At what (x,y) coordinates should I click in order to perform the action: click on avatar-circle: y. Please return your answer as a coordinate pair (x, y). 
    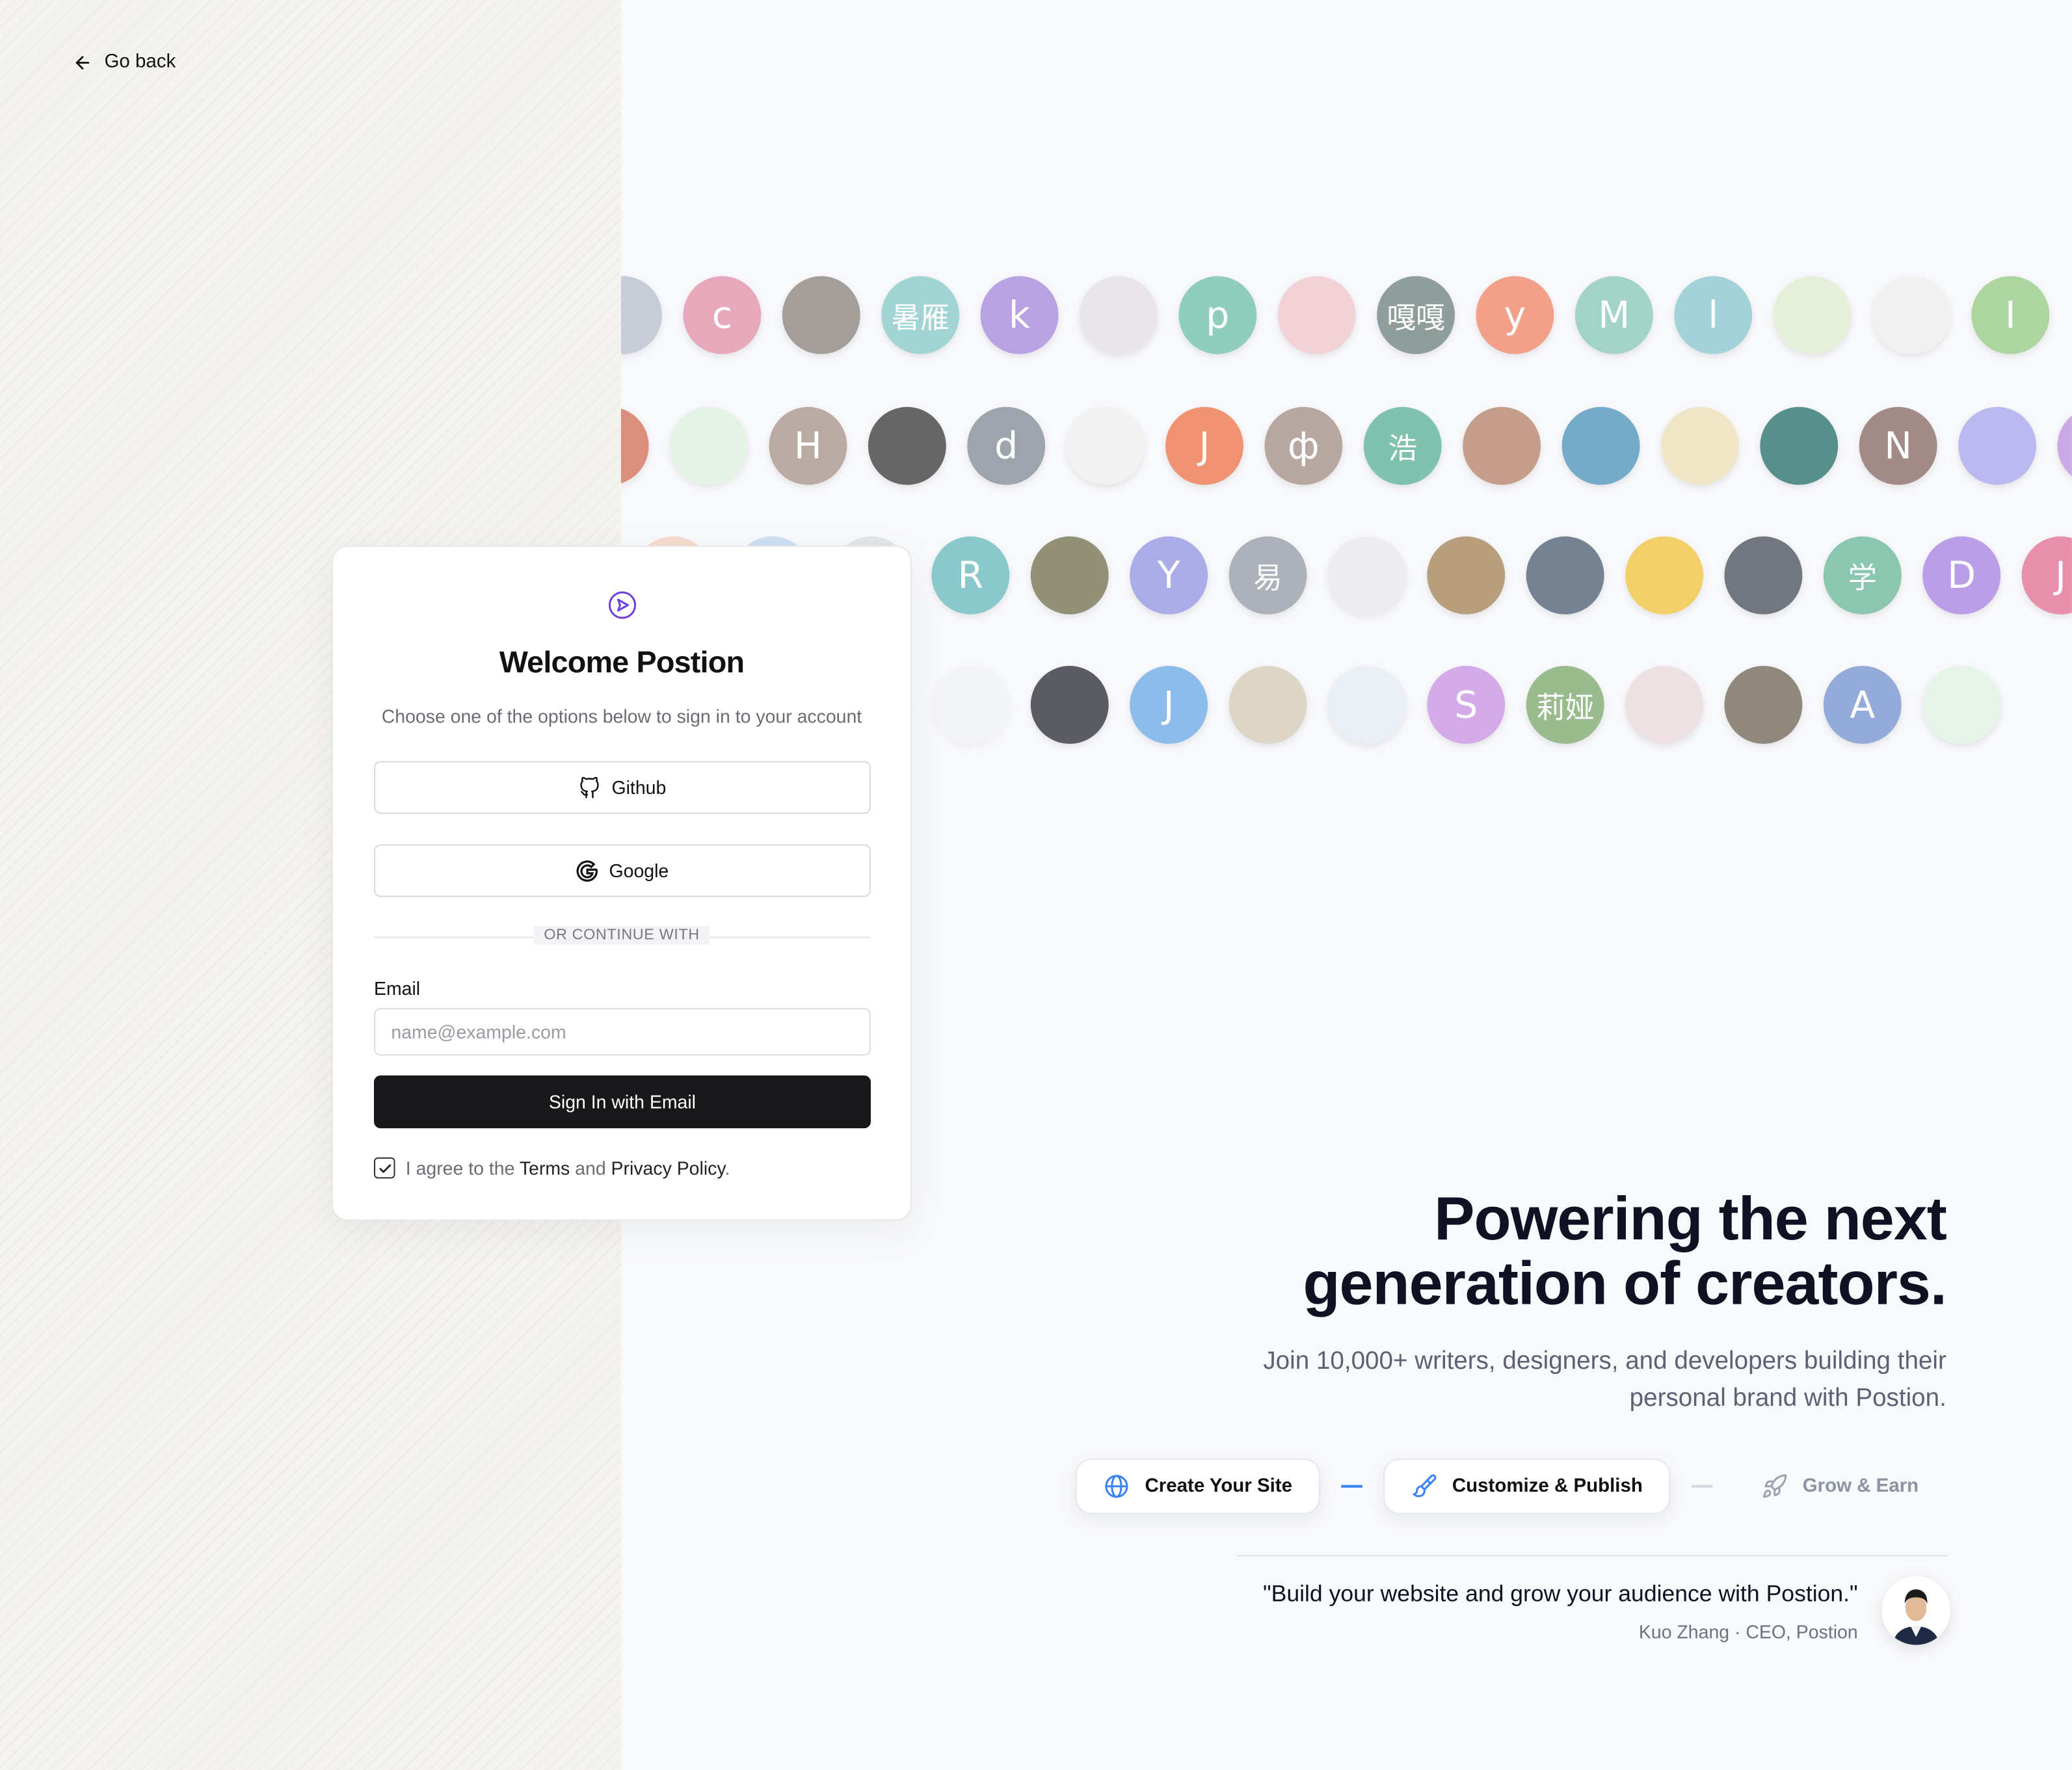
    Looking at the image, I should click on (1515, 315).